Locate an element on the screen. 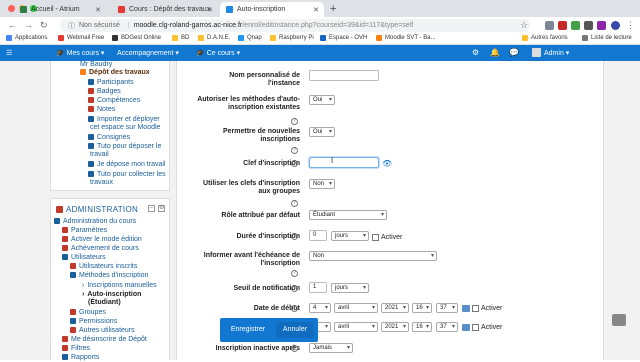 The width and height of the screenshot is (640, 362). nav-item-tuto-collecter: Tuto pour collecter les is located at coordinates (127, 175).